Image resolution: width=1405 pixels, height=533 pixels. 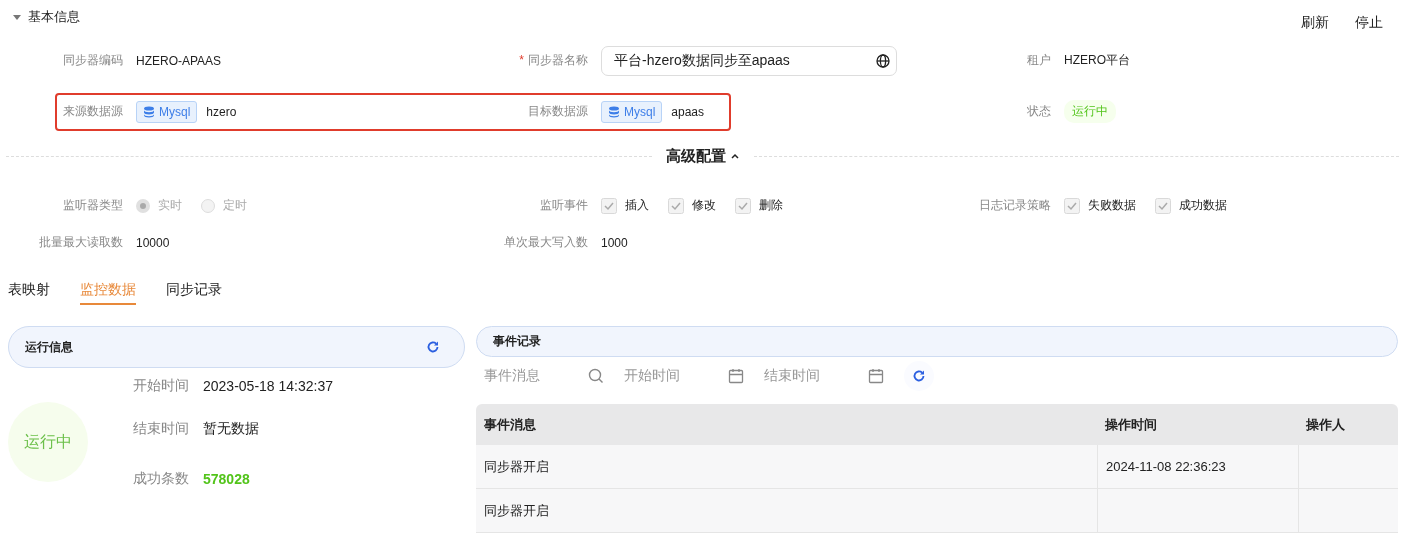 What do you see at coordinates (749, 60) in the screenshot?
I see `name-input: 平台-hzero数据同步至apaas` at bounding box center [749, 60].